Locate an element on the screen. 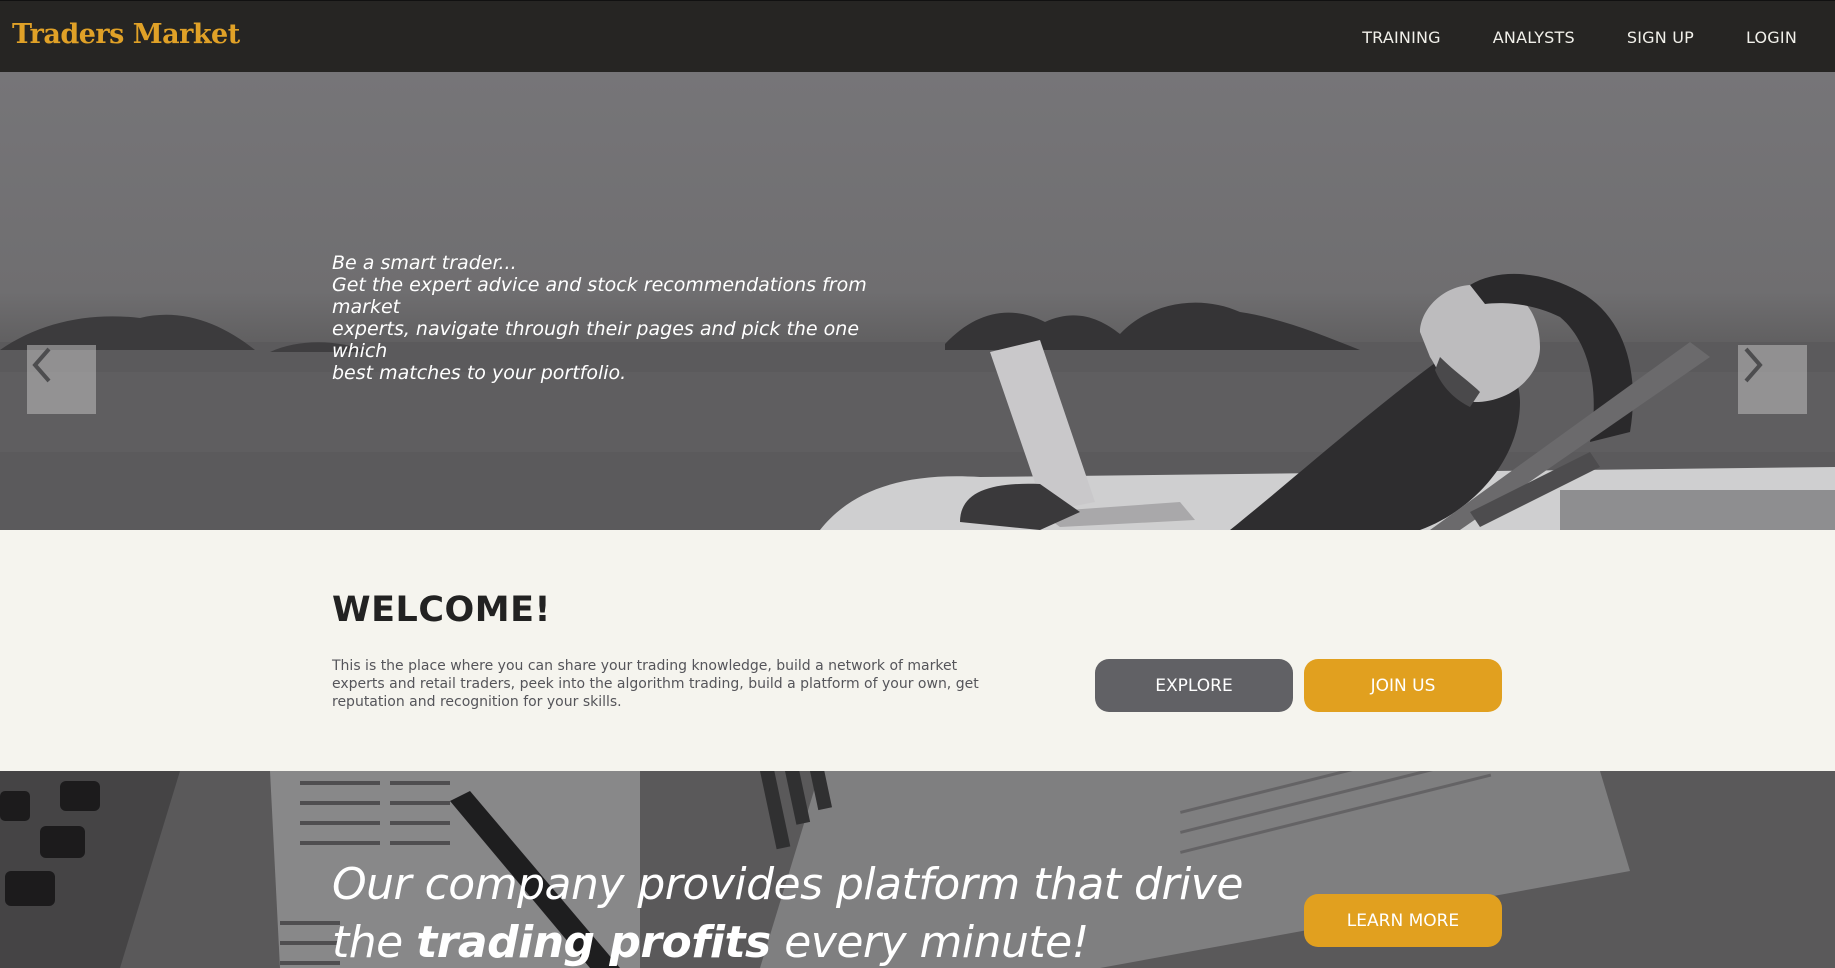  nav-links: TRAINING ANALYSTS SIGN UP LOGIN is located at coordinates (1598, 37).